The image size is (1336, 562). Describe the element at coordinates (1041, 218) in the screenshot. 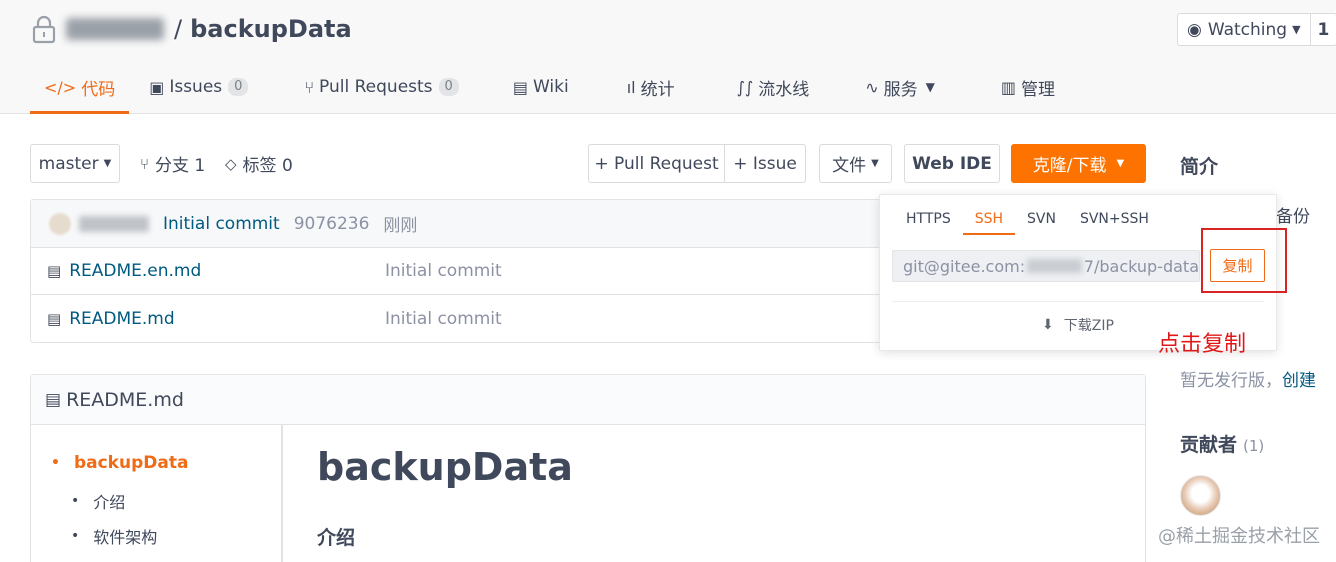

I see `tab-svn: SVN` at that location.